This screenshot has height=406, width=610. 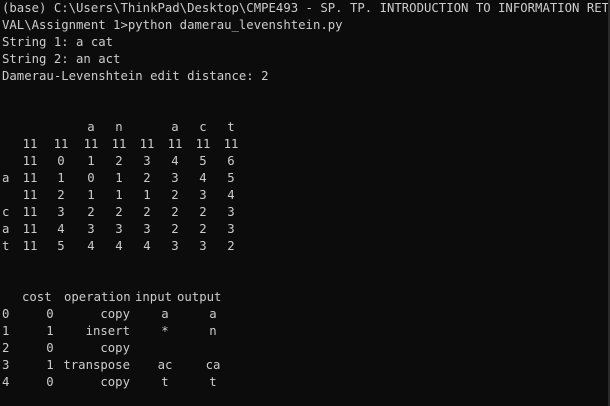 I want to click on ops-output: n, so click(x=213, y=331).